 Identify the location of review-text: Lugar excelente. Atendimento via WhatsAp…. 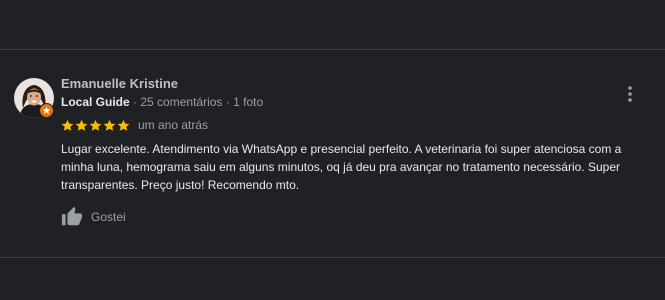
(341, 167).